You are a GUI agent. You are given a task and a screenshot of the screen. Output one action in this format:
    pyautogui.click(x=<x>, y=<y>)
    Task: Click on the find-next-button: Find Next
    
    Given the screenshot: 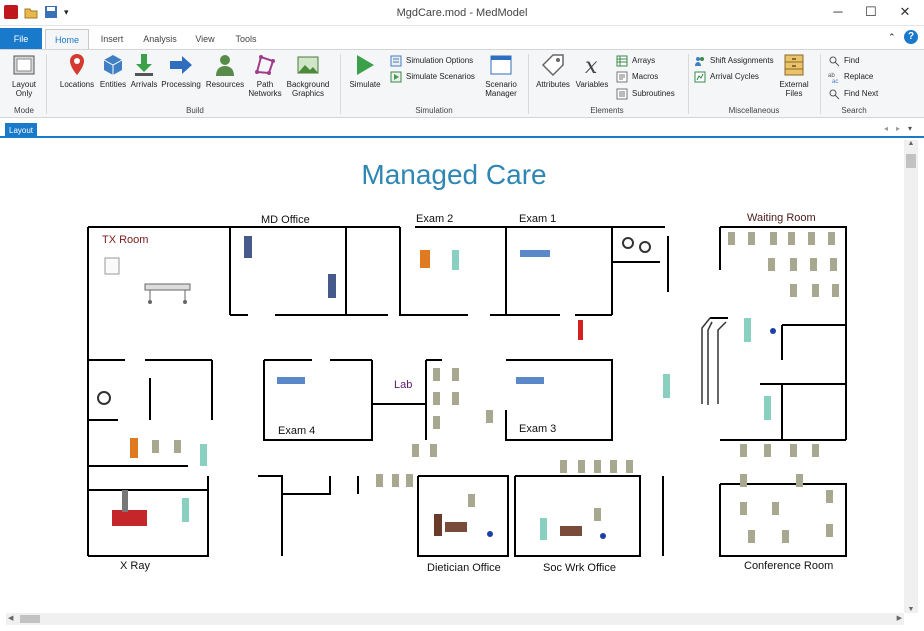 What is the action you would take?
    pyautogui.click(x=853, y=94)
    